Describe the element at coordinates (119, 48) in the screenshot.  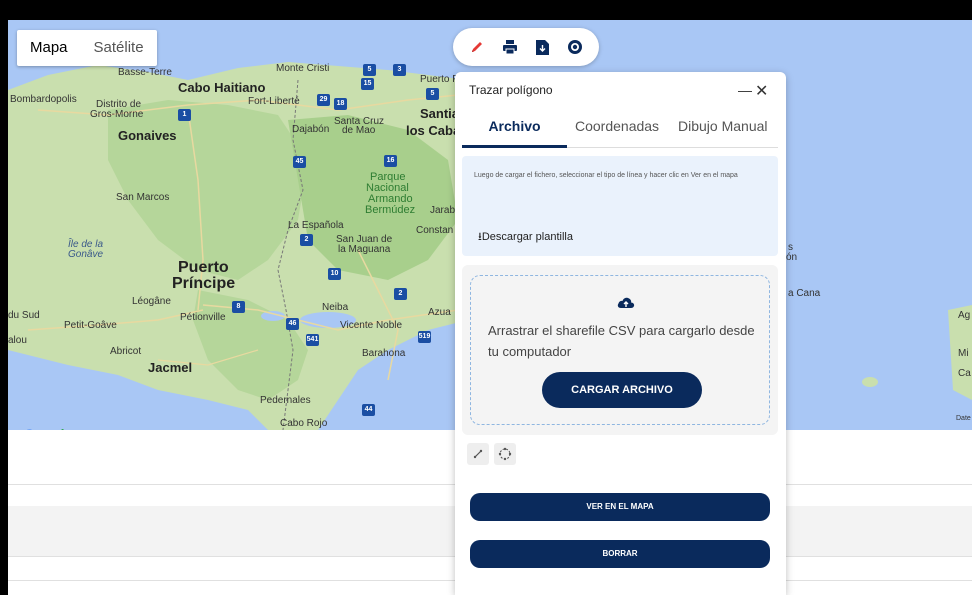
I see `map-type-satellite-button: Satélite` at that location.